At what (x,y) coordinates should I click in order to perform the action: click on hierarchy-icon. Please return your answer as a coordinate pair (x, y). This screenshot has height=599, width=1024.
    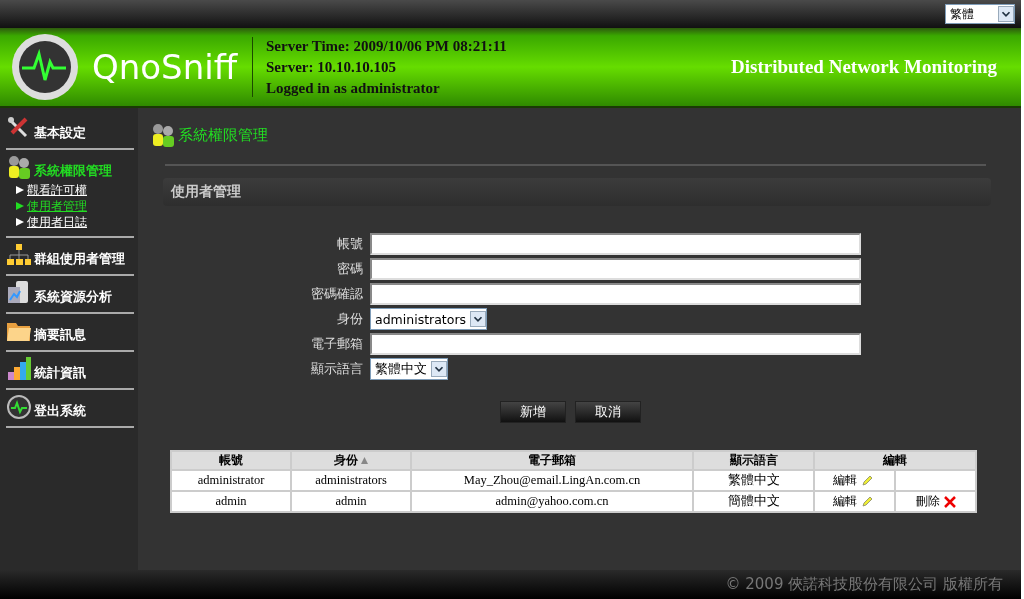
    Looking at the image, I should click on (19, 255).